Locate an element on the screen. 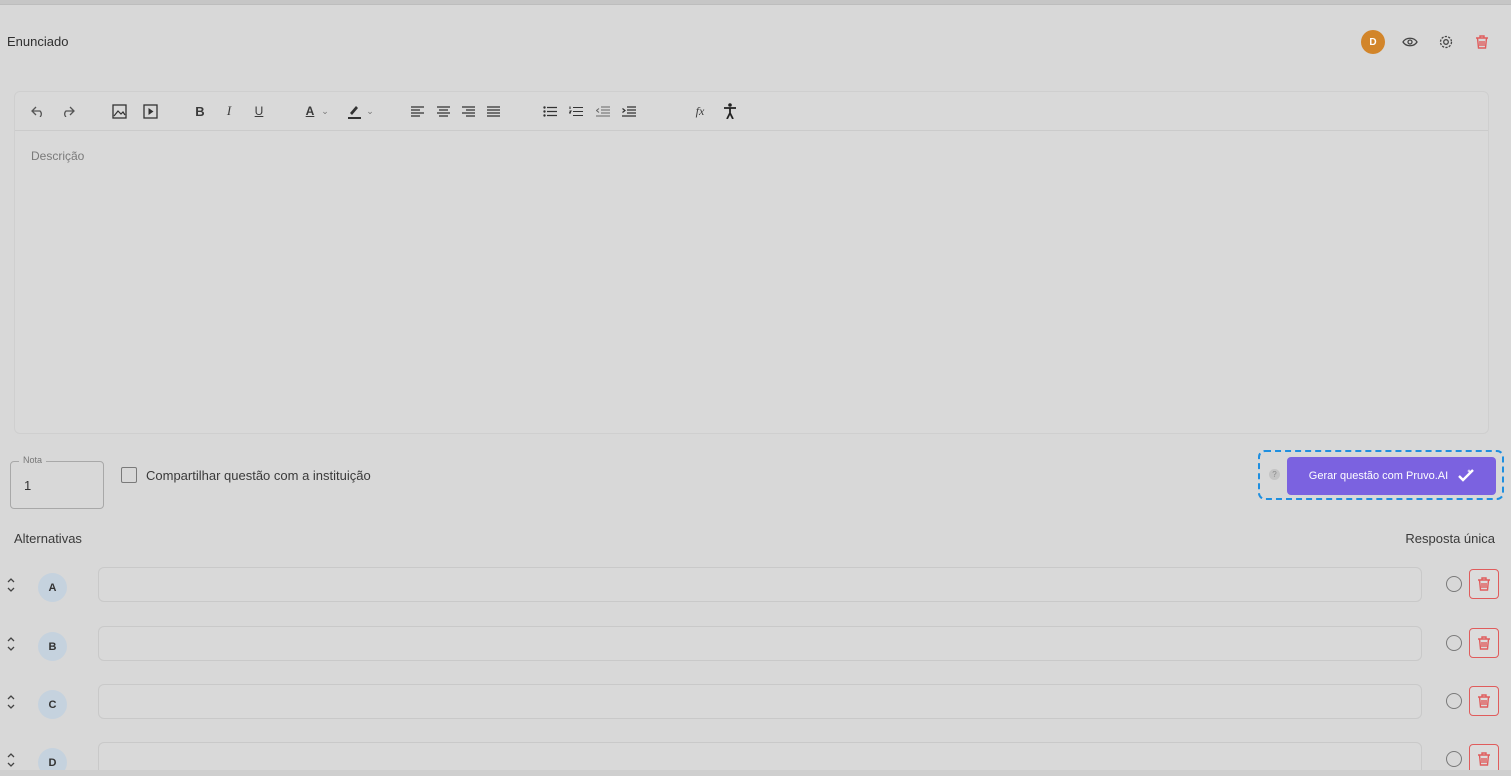 The image size is (1511, 776). indent-icon is located at coordinates (629, 111).